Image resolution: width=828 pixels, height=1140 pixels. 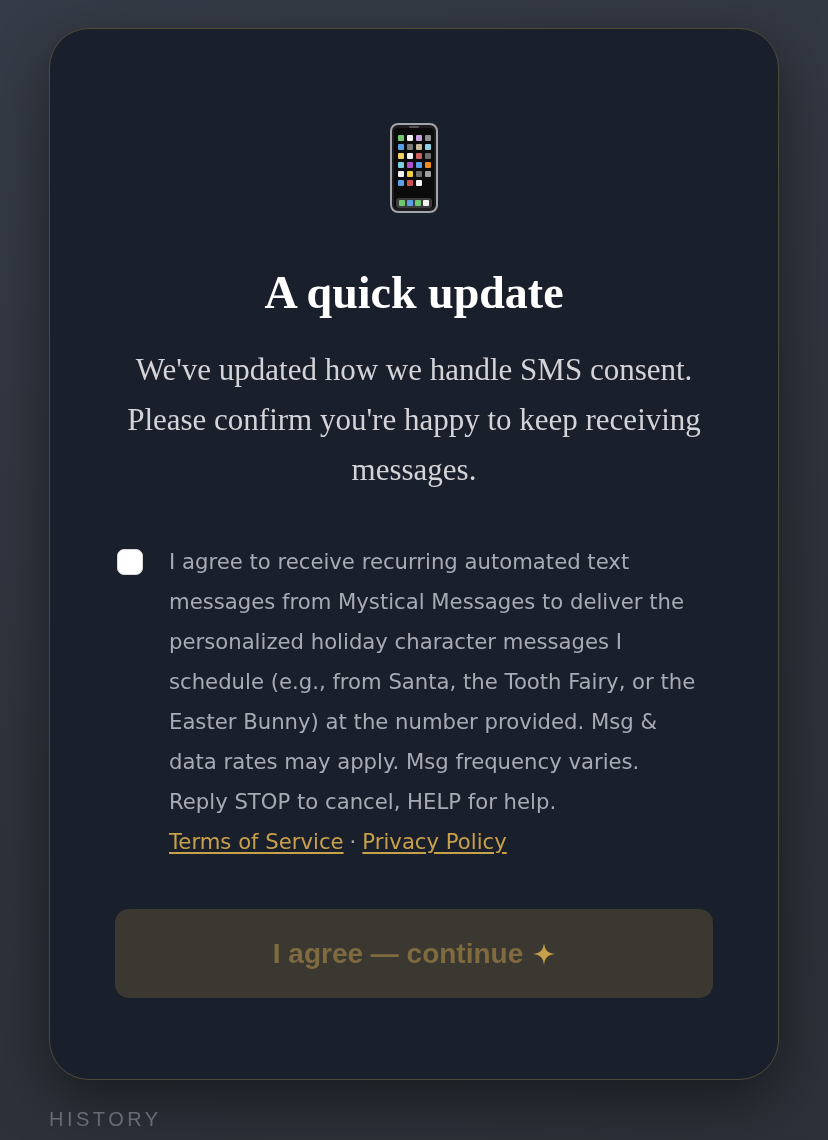 I want to click on legal-link: Terms of Service, so click(x=256, y=842).